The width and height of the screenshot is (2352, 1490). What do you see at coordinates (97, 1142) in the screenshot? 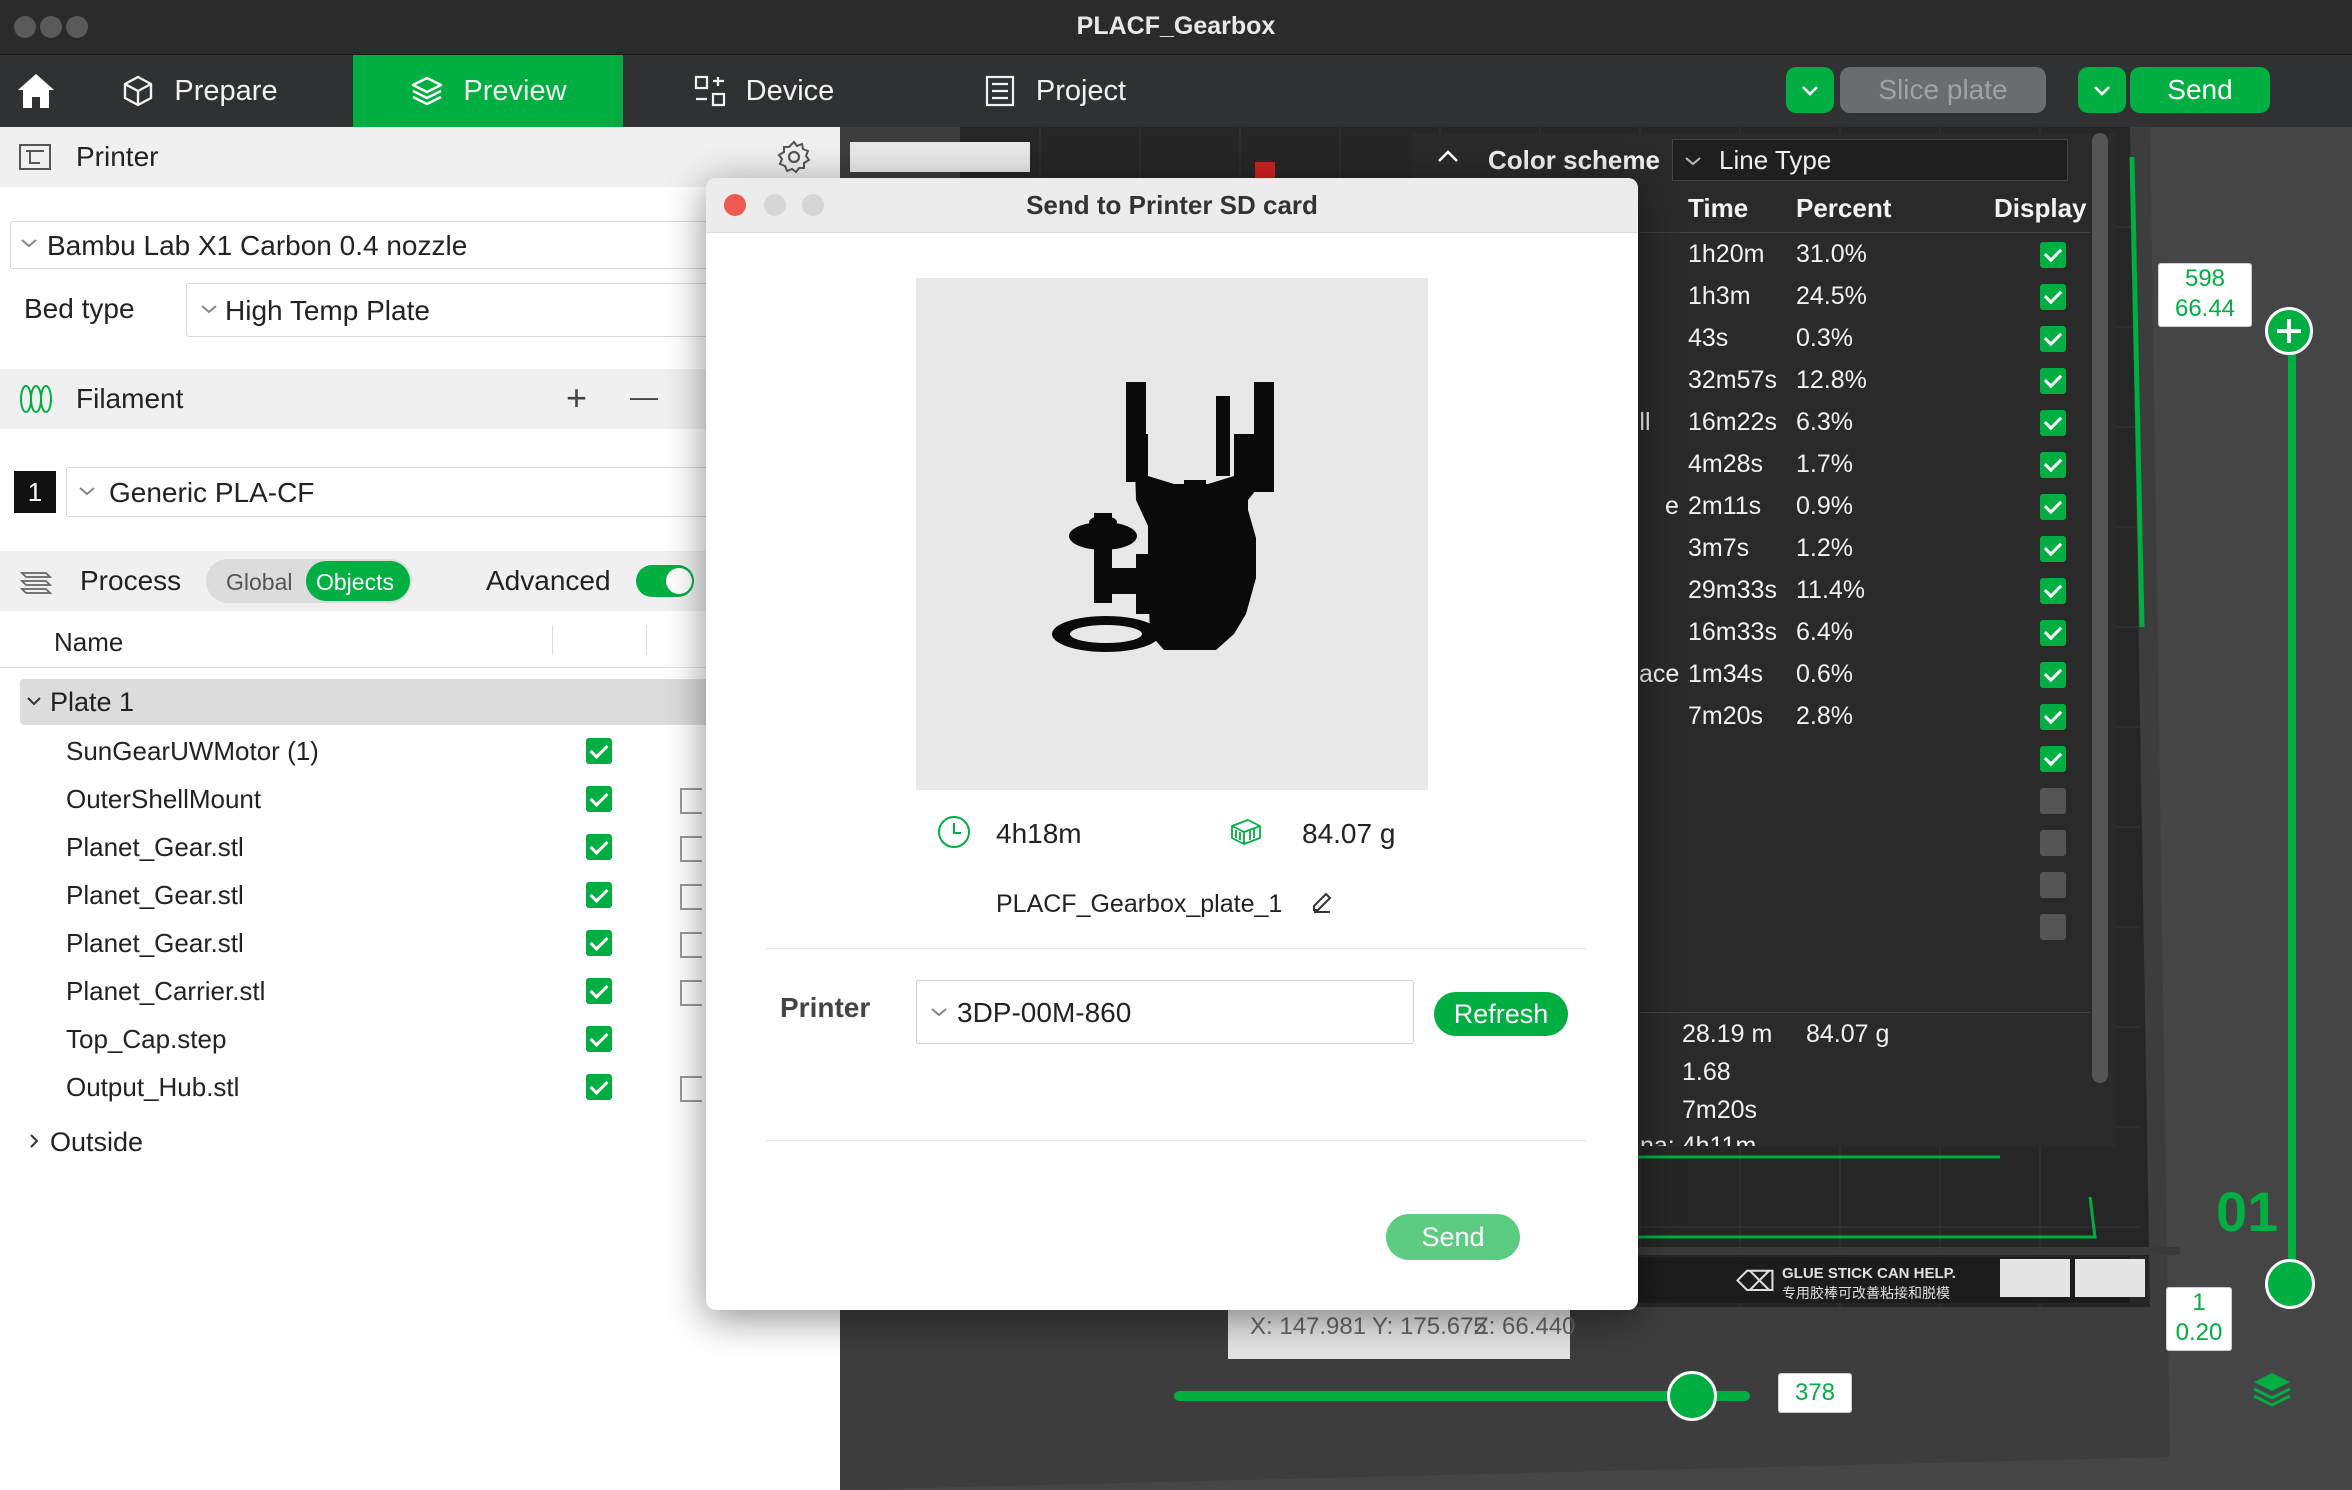
I see `outside-label: Outside` at bounding box center [97, 1142].